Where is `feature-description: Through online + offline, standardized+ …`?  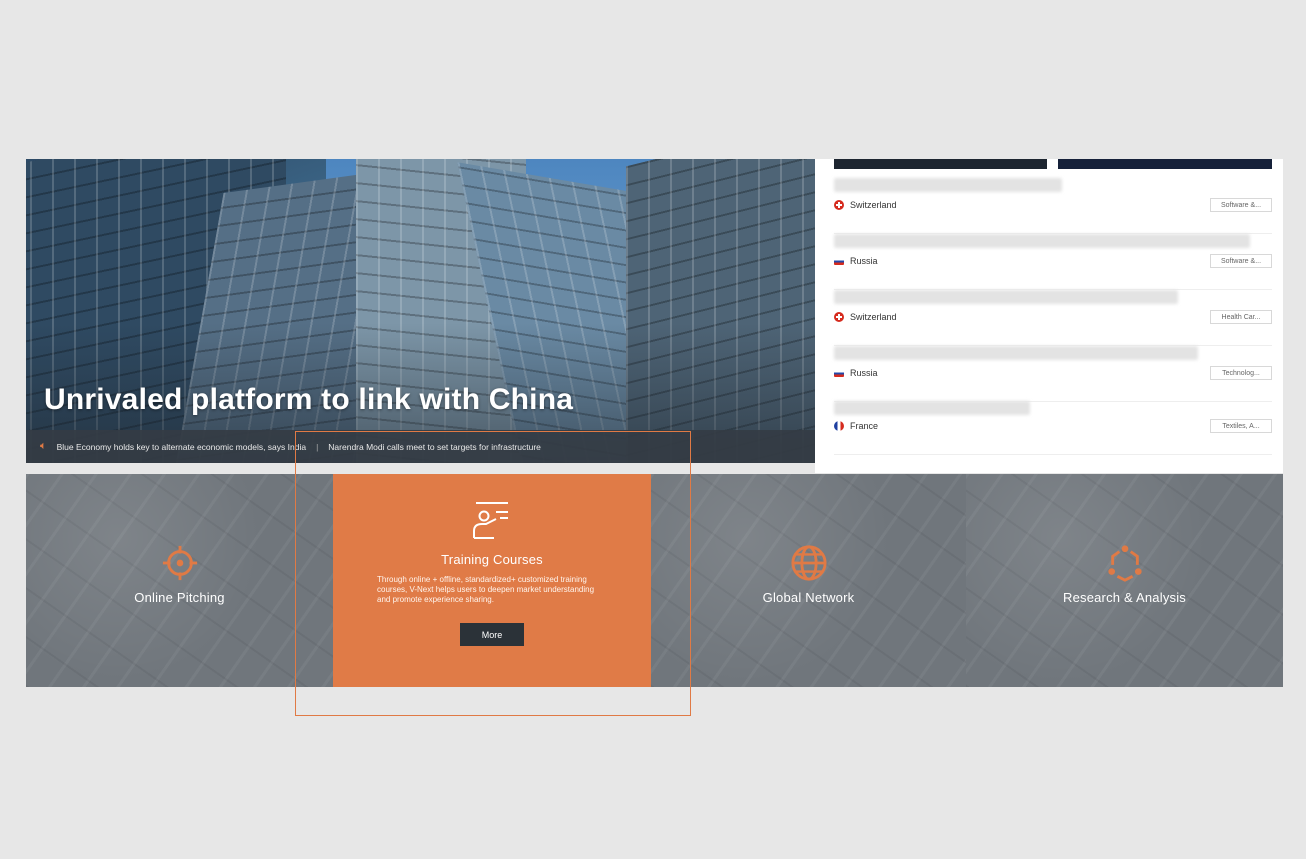 feature-description: Through online + offline, standardized+ … is located at coordinates (486, 589).